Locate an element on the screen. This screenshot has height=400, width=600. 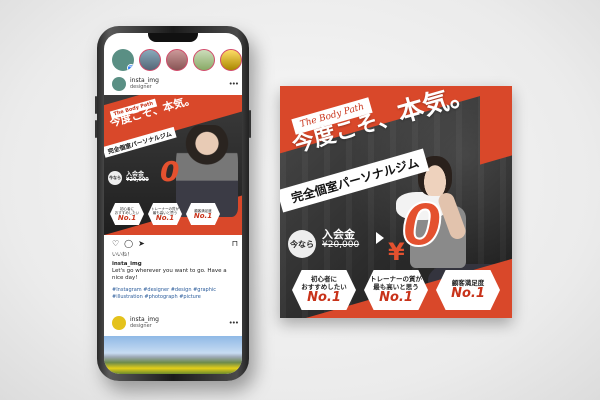
mini-badge: トレーナーの質が 最も高いと思う No.1 is located at coordinates (165, 214).